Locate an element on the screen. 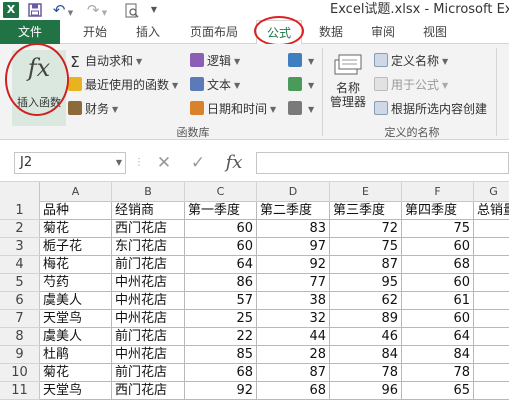 The image size is (509, 402). table-cell: 62 is located at coordinates (366, 301).